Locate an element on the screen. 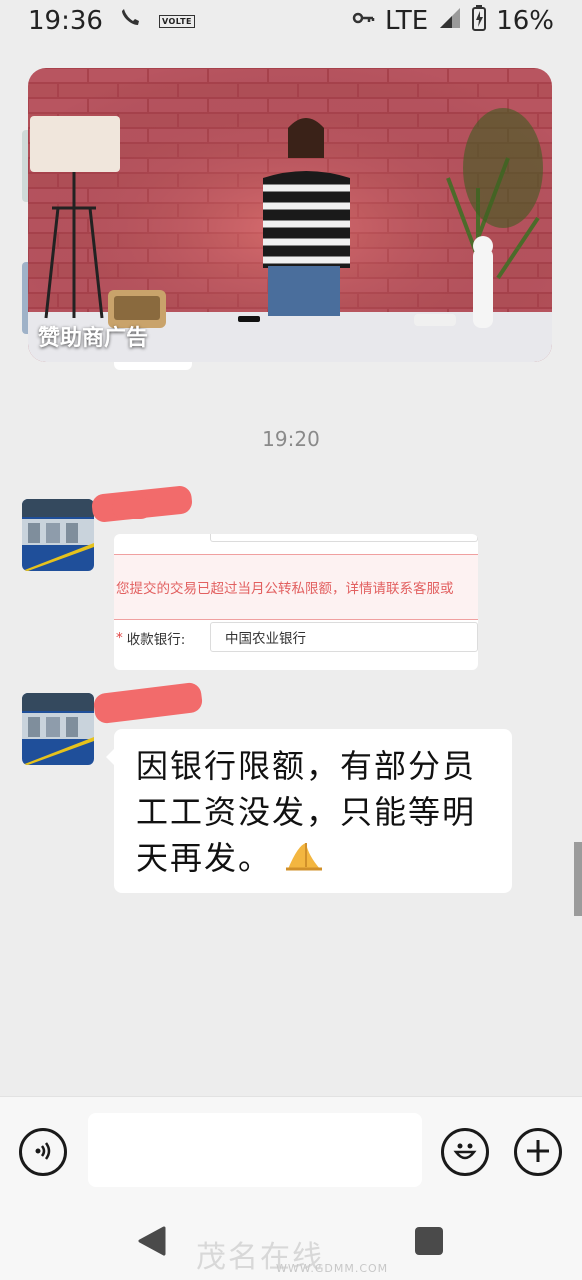  back-triangle-icon is located at coordinates (152, 1241).